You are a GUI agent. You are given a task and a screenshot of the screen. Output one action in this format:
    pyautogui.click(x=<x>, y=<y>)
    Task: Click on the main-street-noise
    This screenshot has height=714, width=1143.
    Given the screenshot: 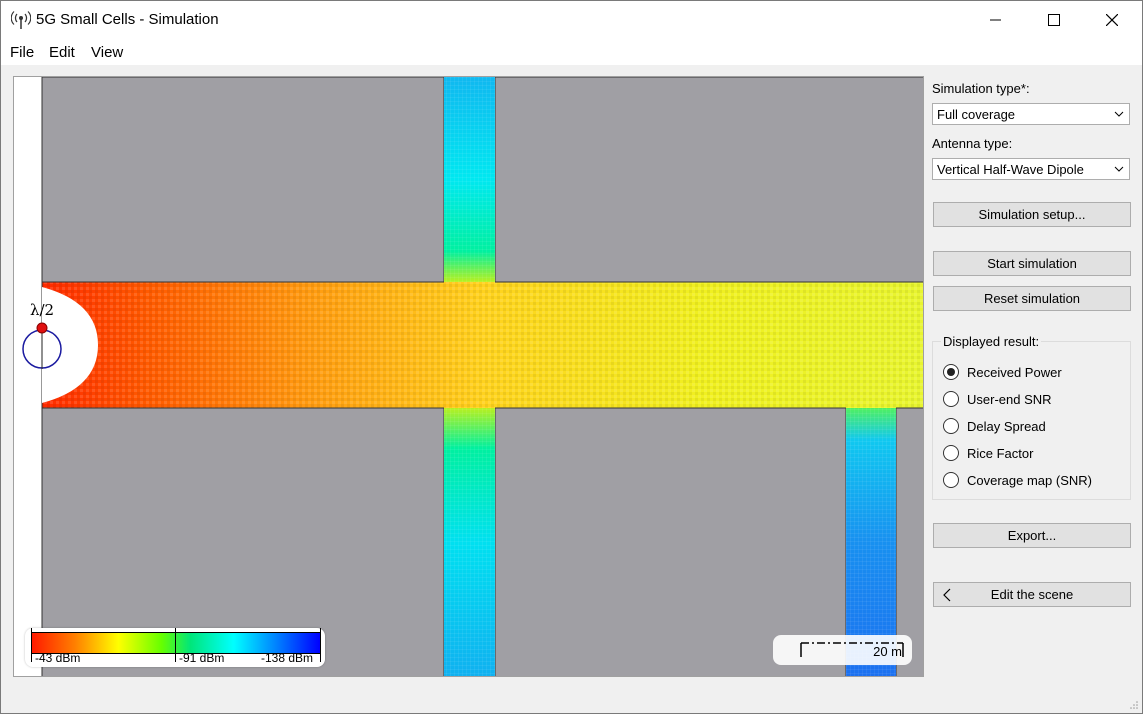 What is the action you would take?
    pyautogui.click(x=482, y=345)
    